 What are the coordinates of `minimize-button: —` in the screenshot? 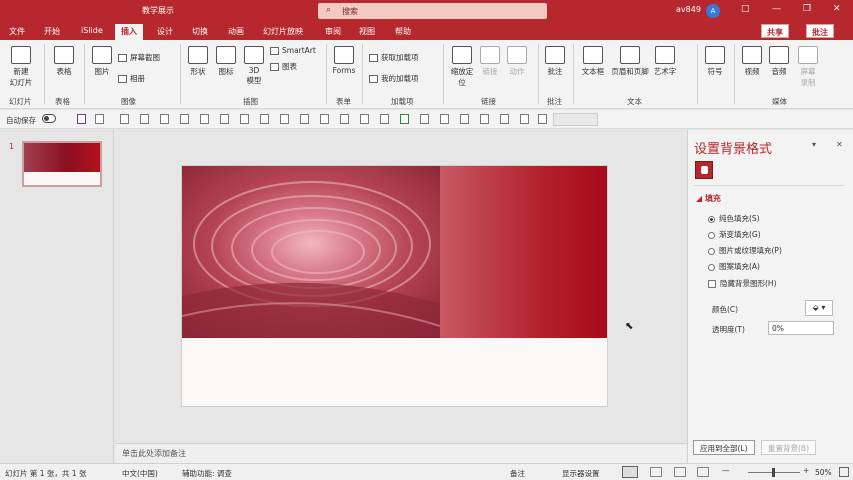 It's located at (776, 9).